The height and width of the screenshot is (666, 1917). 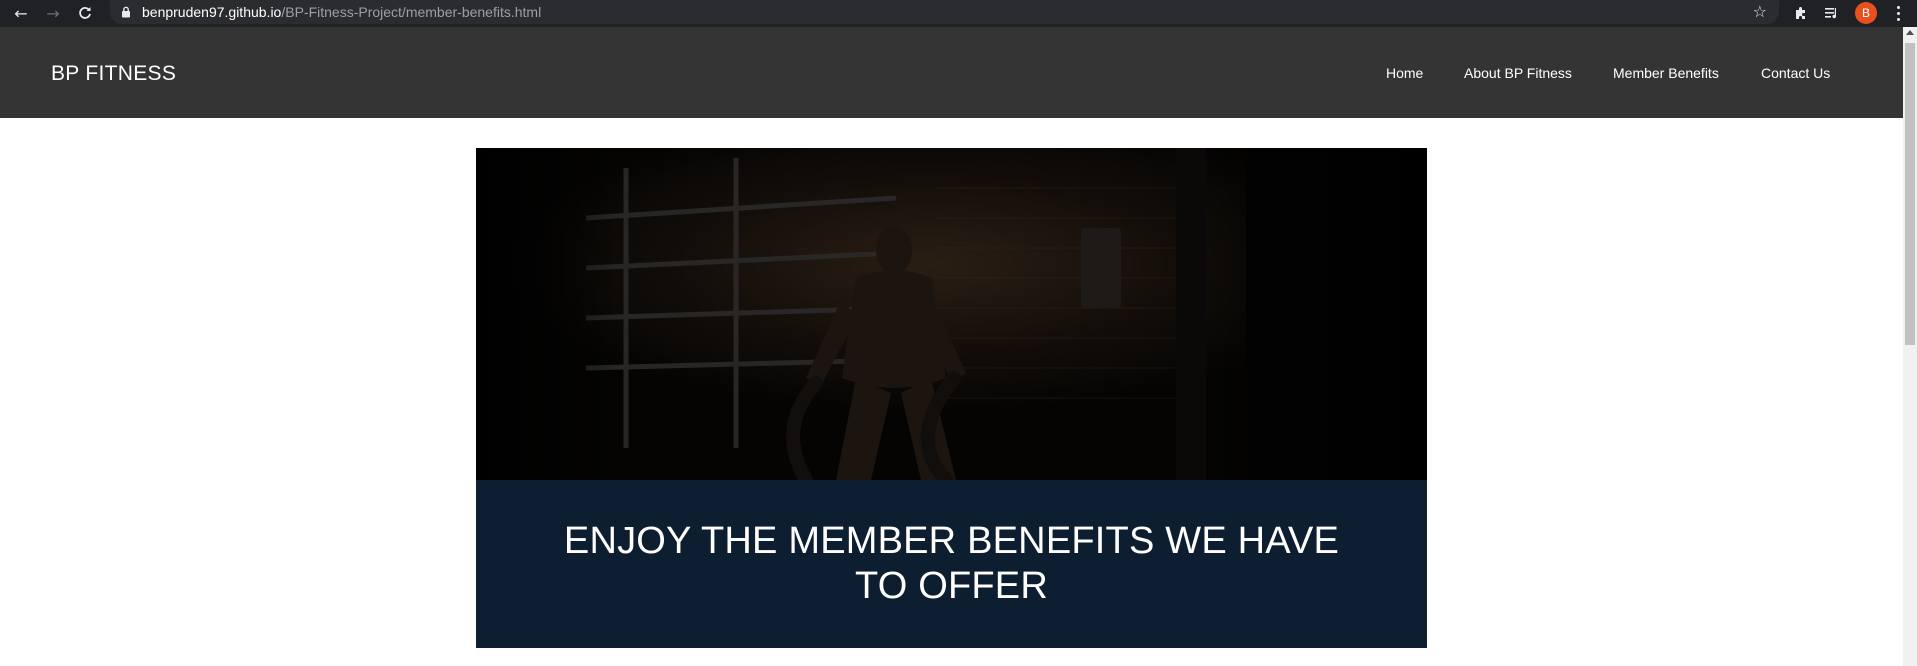 What do you see at coordinates (411, 12) in the screenshot?
I see `url-path: /BP-Fitness-Project/member-benefits.html` at bounding box center [411, 12].